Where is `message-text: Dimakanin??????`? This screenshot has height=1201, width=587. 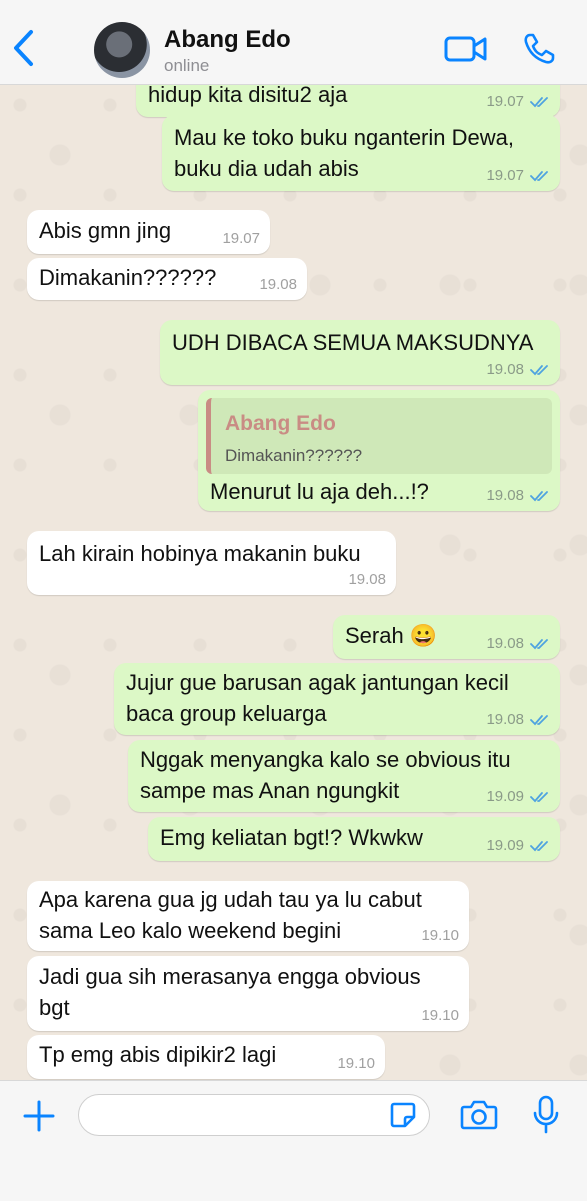 message-text: Dimakanin?????? is located at coordinates (128, 277).